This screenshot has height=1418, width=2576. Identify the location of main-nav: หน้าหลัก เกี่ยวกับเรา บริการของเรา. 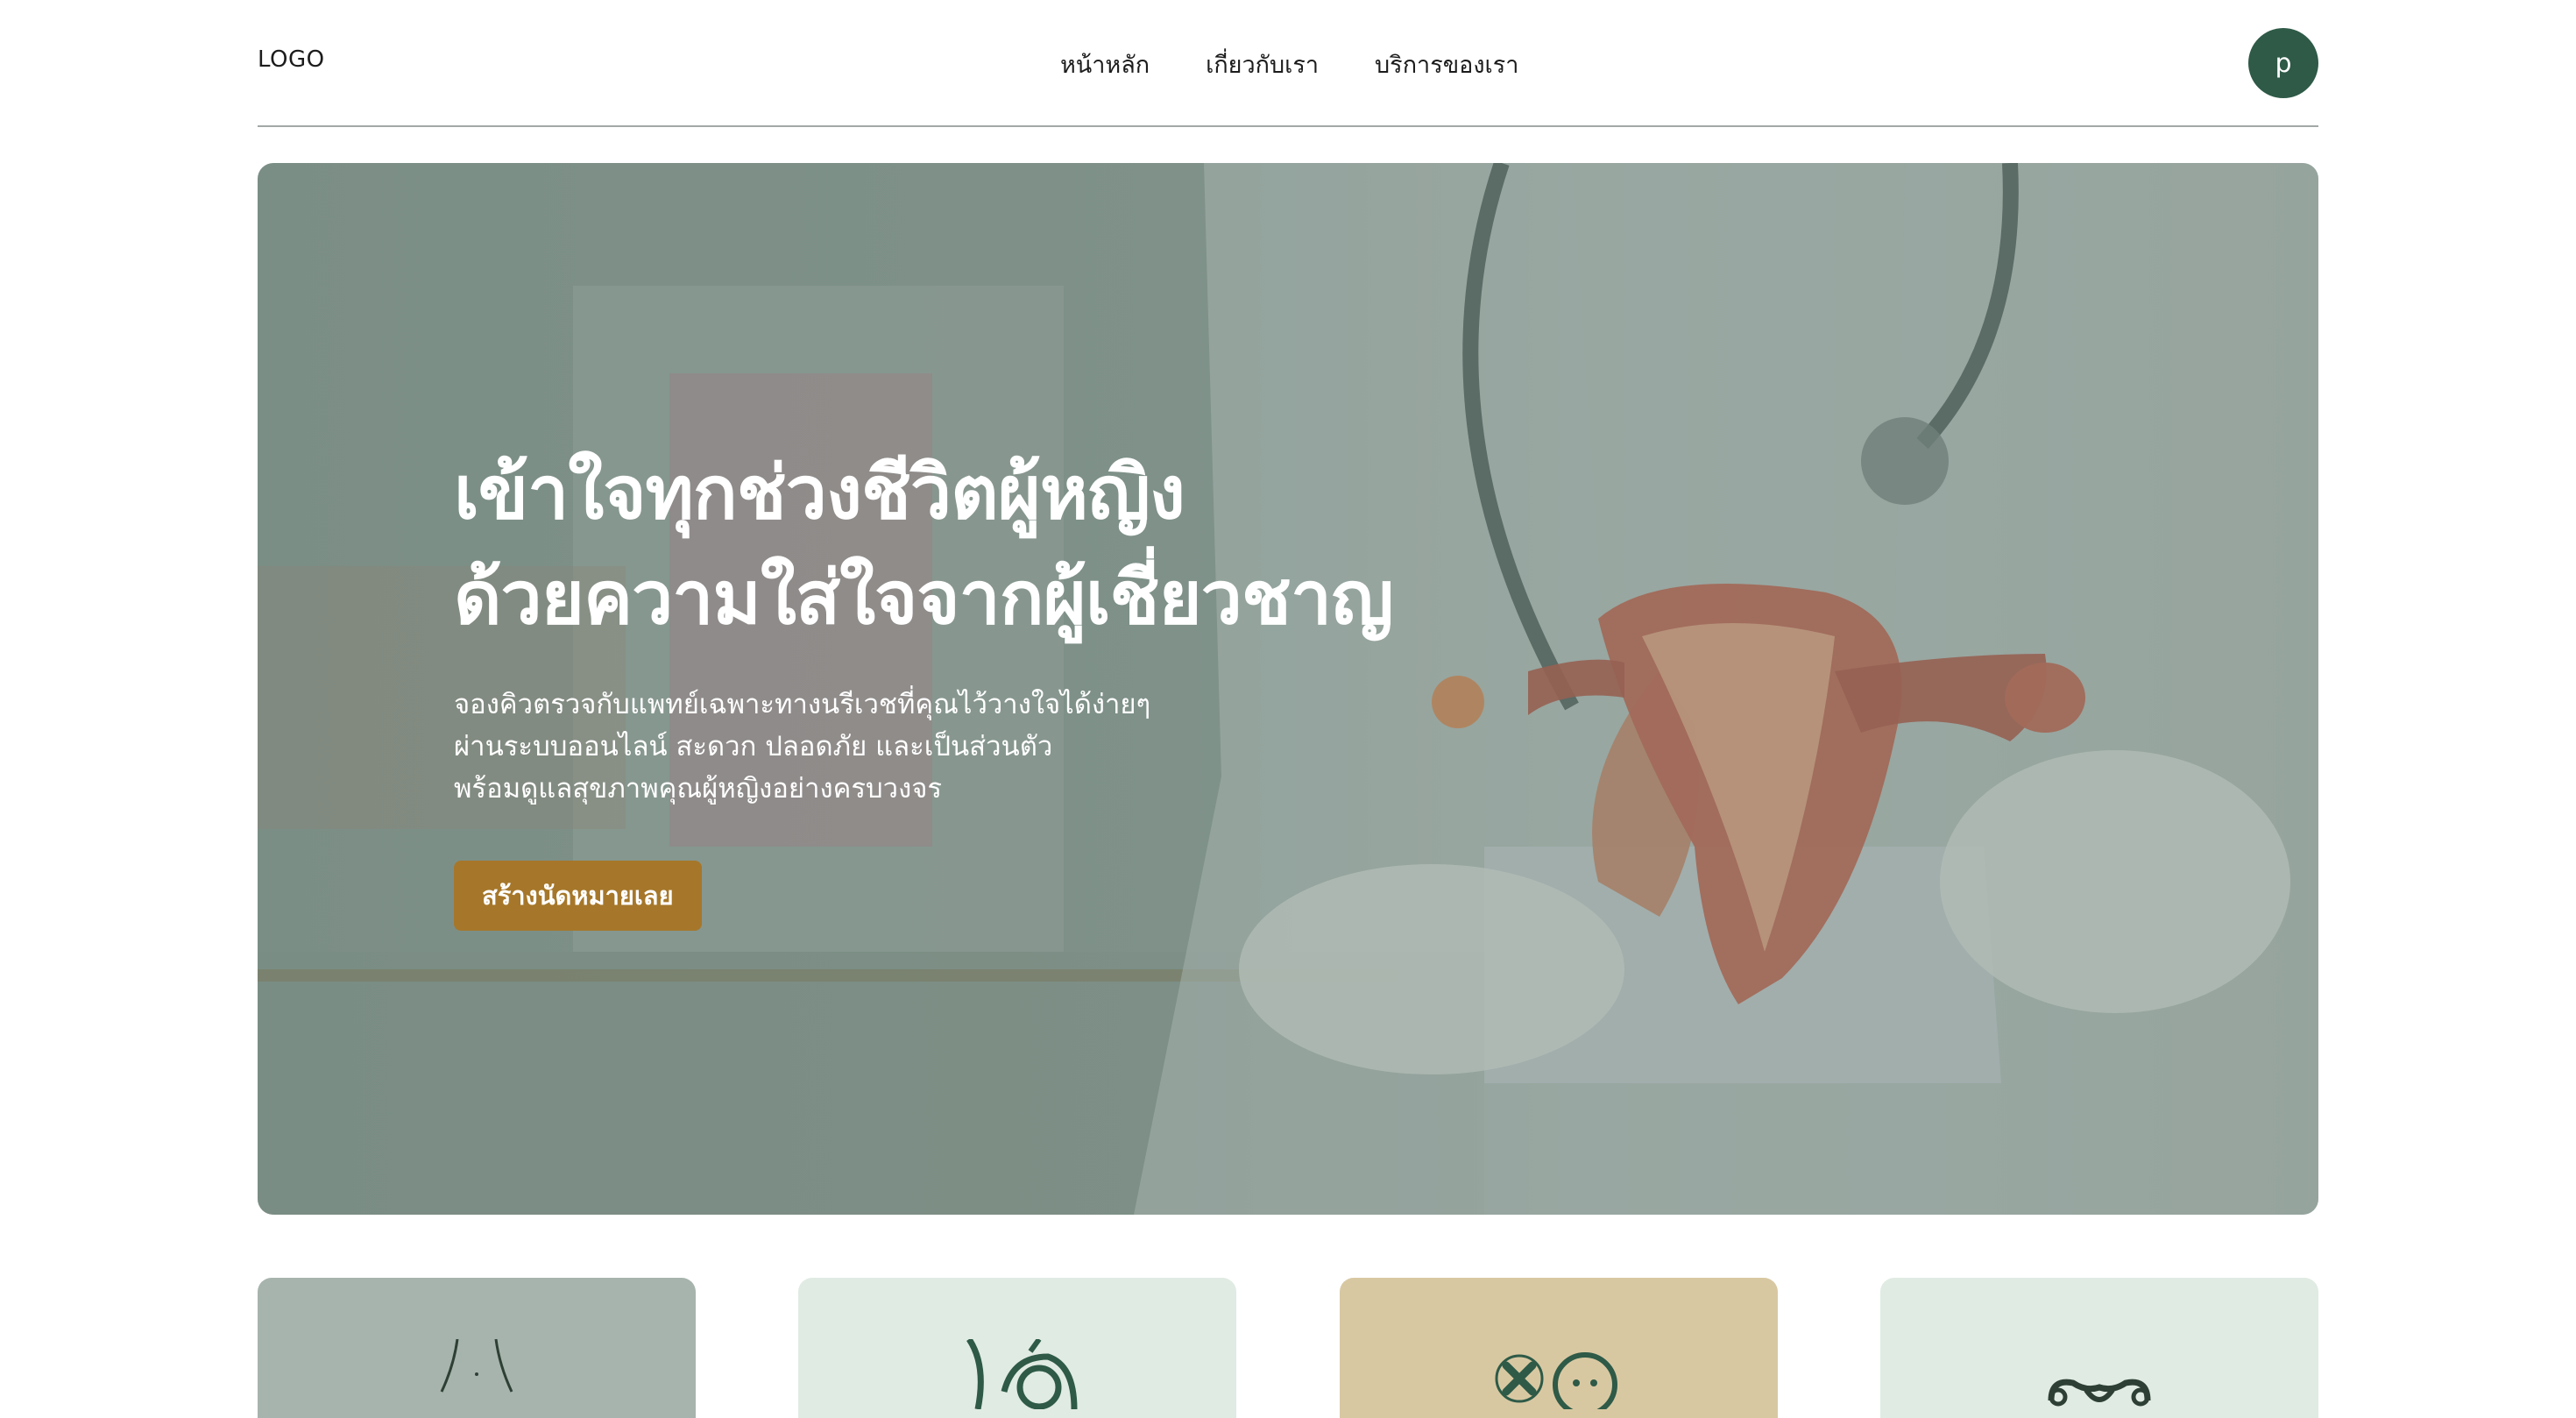
(1289, 64).